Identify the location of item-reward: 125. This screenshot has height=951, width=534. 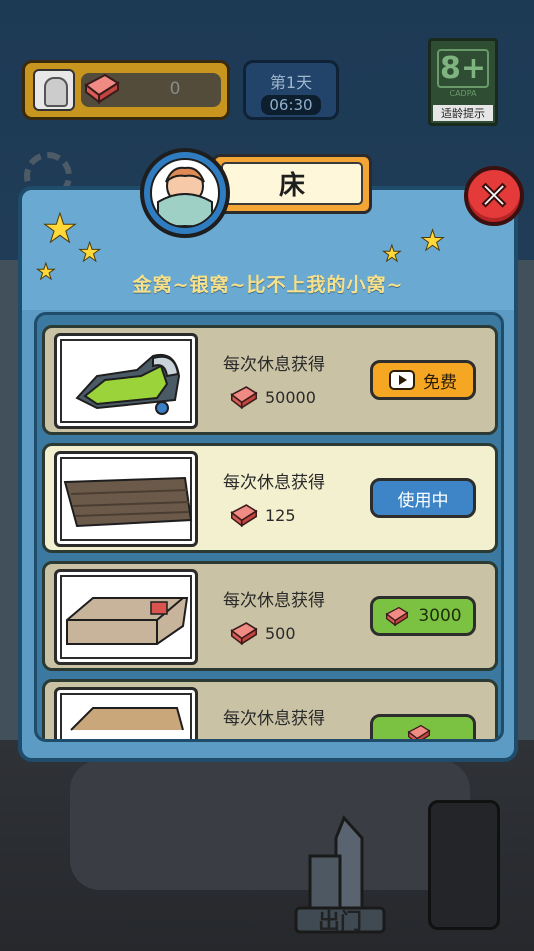
(280, 515).